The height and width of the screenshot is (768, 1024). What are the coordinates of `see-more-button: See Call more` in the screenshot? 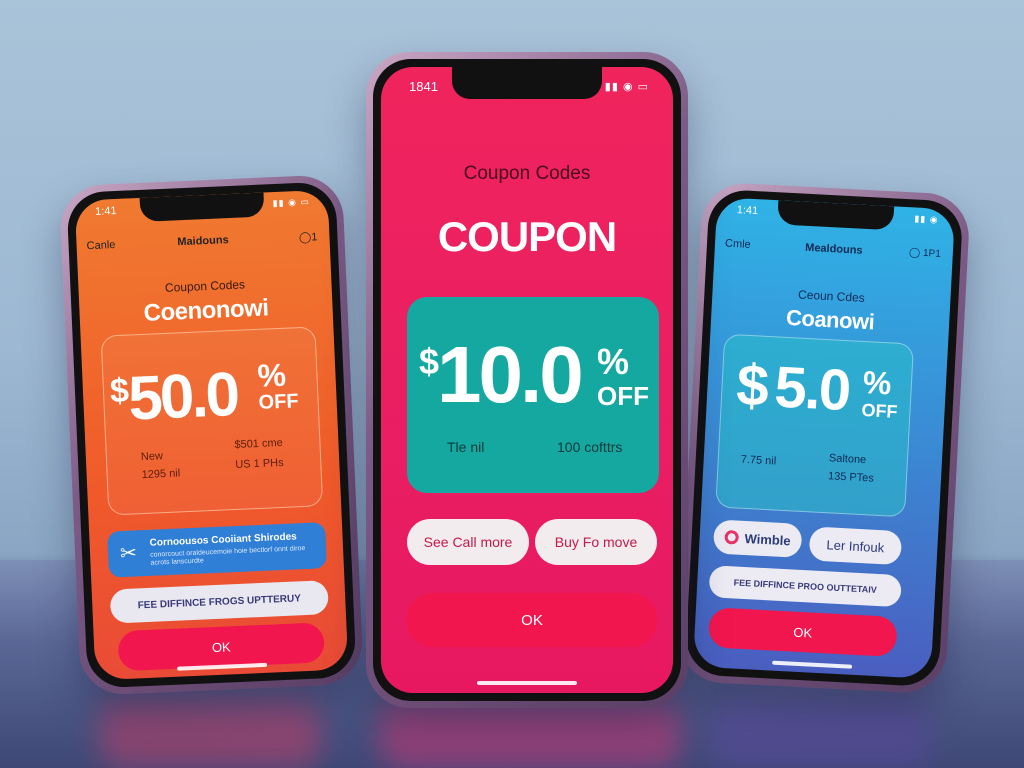 It's located at (468, 542).